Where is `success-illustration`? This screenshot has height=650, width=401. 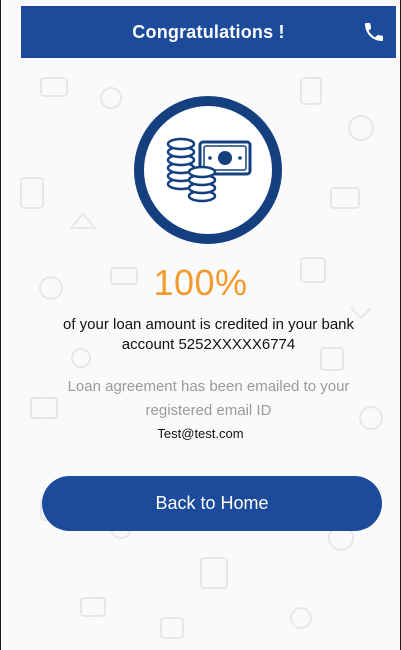
success-illustration is located at coordinates (208, 170).